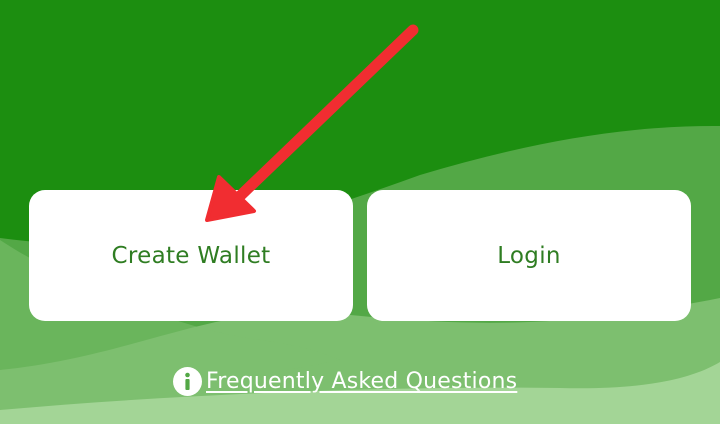  I want to click on create-wallet-button: Create Wallet, so click(191, 255).